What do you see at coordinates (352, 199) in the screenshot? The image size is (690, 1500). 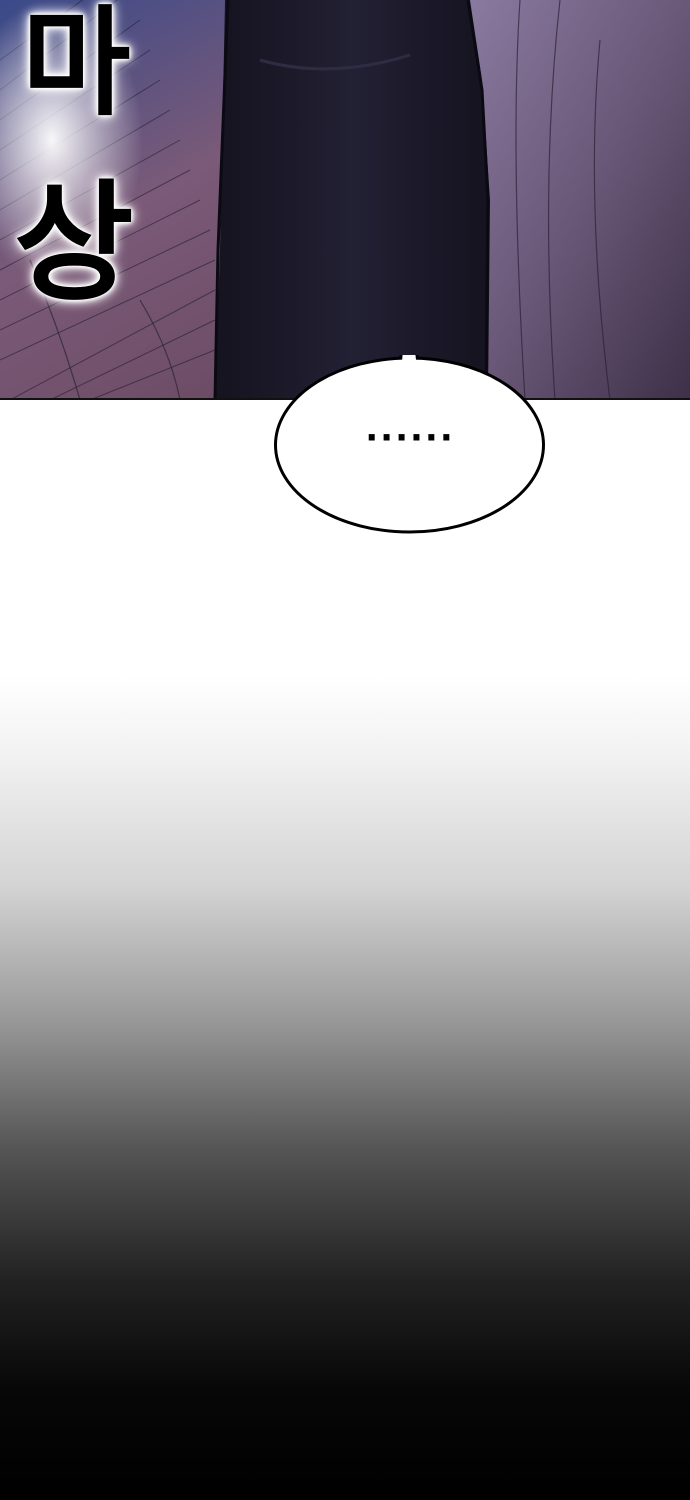 I see `dark-coat` at bounding box center [352, 199].